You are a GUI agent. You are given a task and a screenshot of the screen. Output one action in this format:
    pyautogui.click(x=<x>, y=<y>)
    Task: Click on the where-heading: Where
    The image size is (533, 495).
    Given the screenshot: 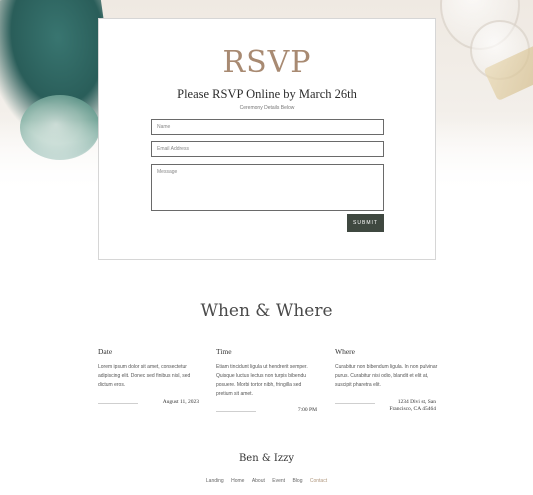 What is the action you would take?
    pyautogui.click(x=345, y=351)
    